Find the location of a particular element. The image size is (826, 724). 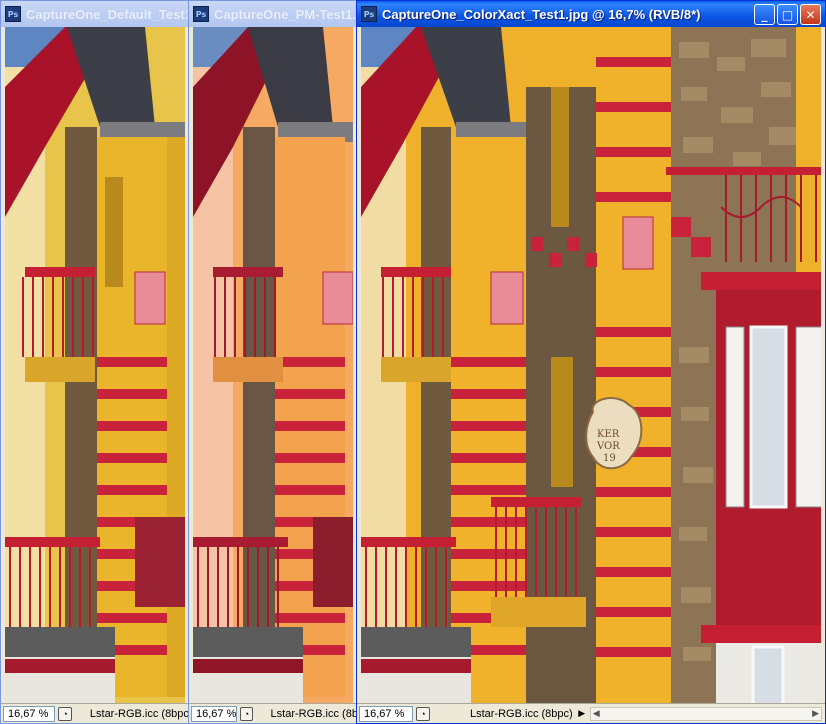

horizontal-scrollbar: ◀ ▶ is located at coordinates (705, 713).